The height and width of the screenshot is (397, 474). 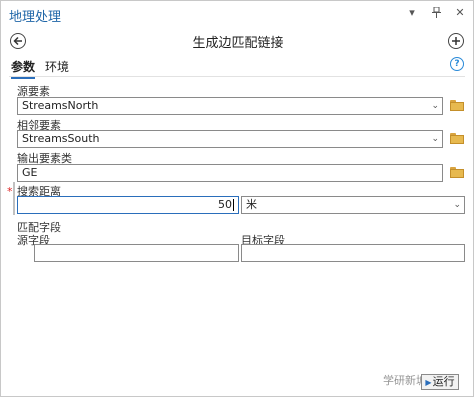 I want to click on pin-icon, so click(x=436, y=12).